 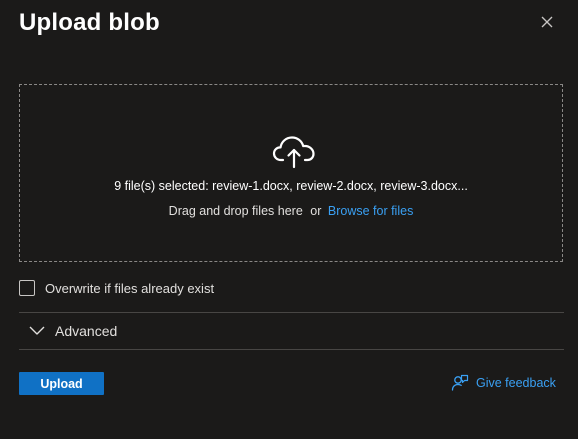 What do you see at coordinates (130, 288) in the screenshot?
I see `overwrite-label: Overwrite if files already exist` at bounding box center [130, 288].